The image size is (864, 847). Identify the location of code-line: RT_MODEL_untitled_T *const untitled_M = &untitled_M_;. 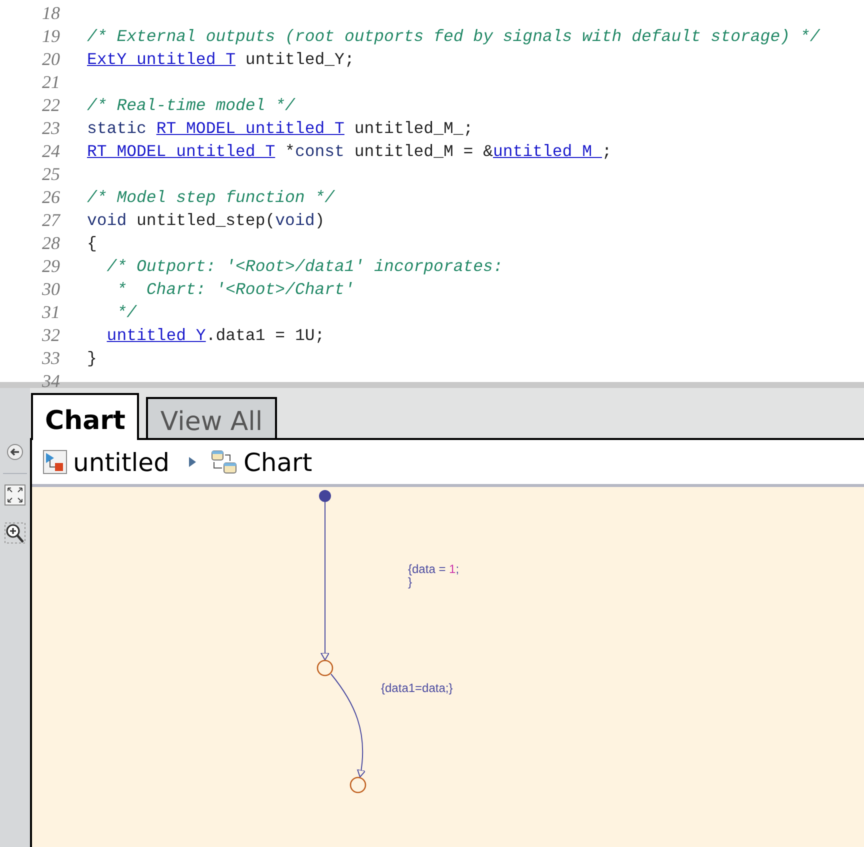
(349, 151).